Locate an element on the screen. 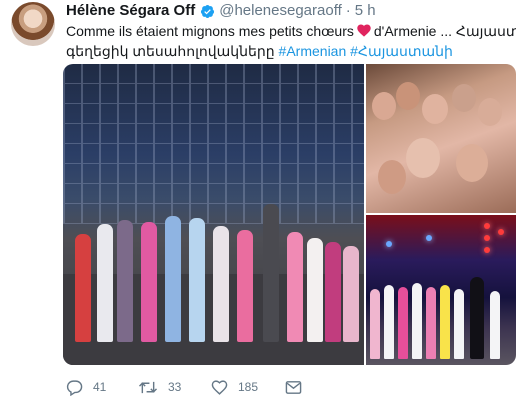 The image size is (523, 403). handle: @helenesegaraoff is located at coordinates (280, 11).